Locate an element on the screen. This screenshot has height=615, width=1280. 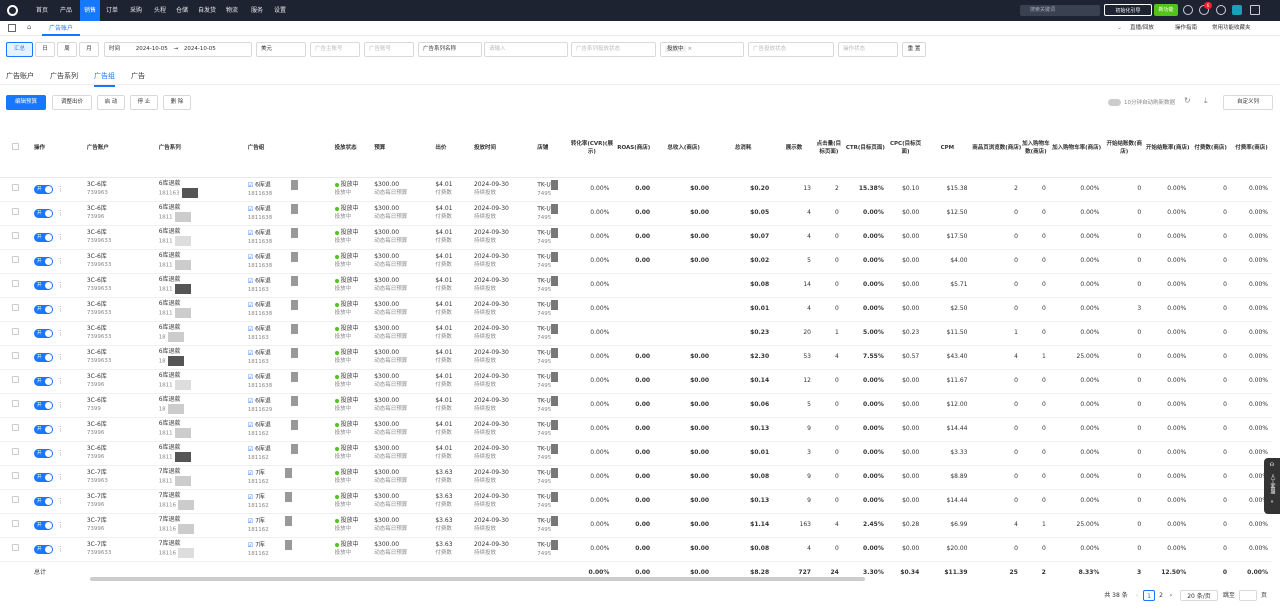
tag-close-icon: × is located at coordinates (690, 49).